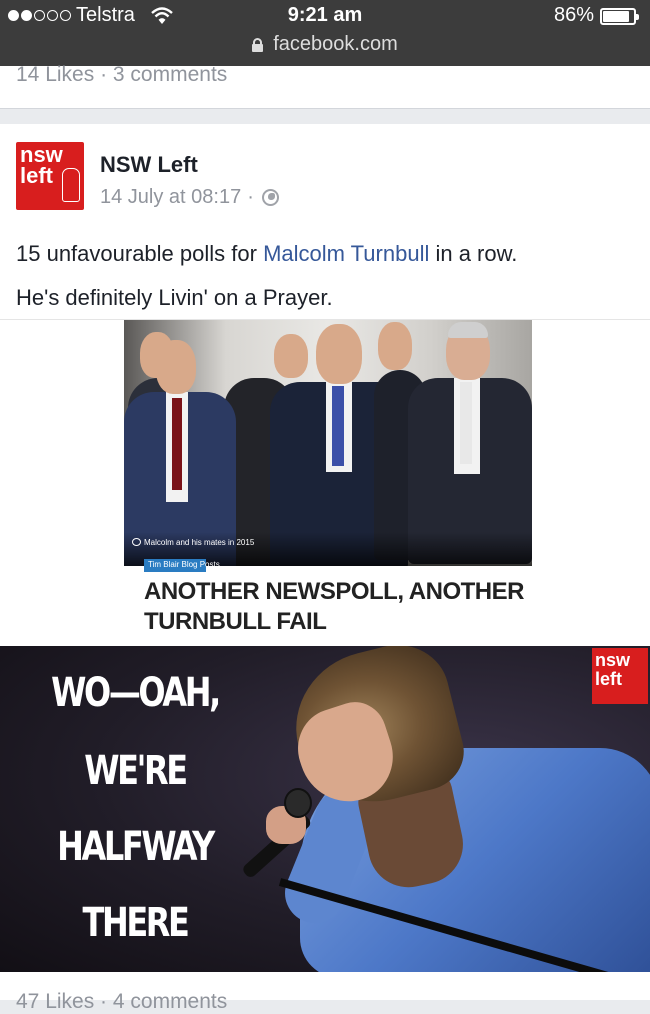  Describe the element at coordinates (608, 679) in the screenshot. I see `logo-text-line2: left` at that location.